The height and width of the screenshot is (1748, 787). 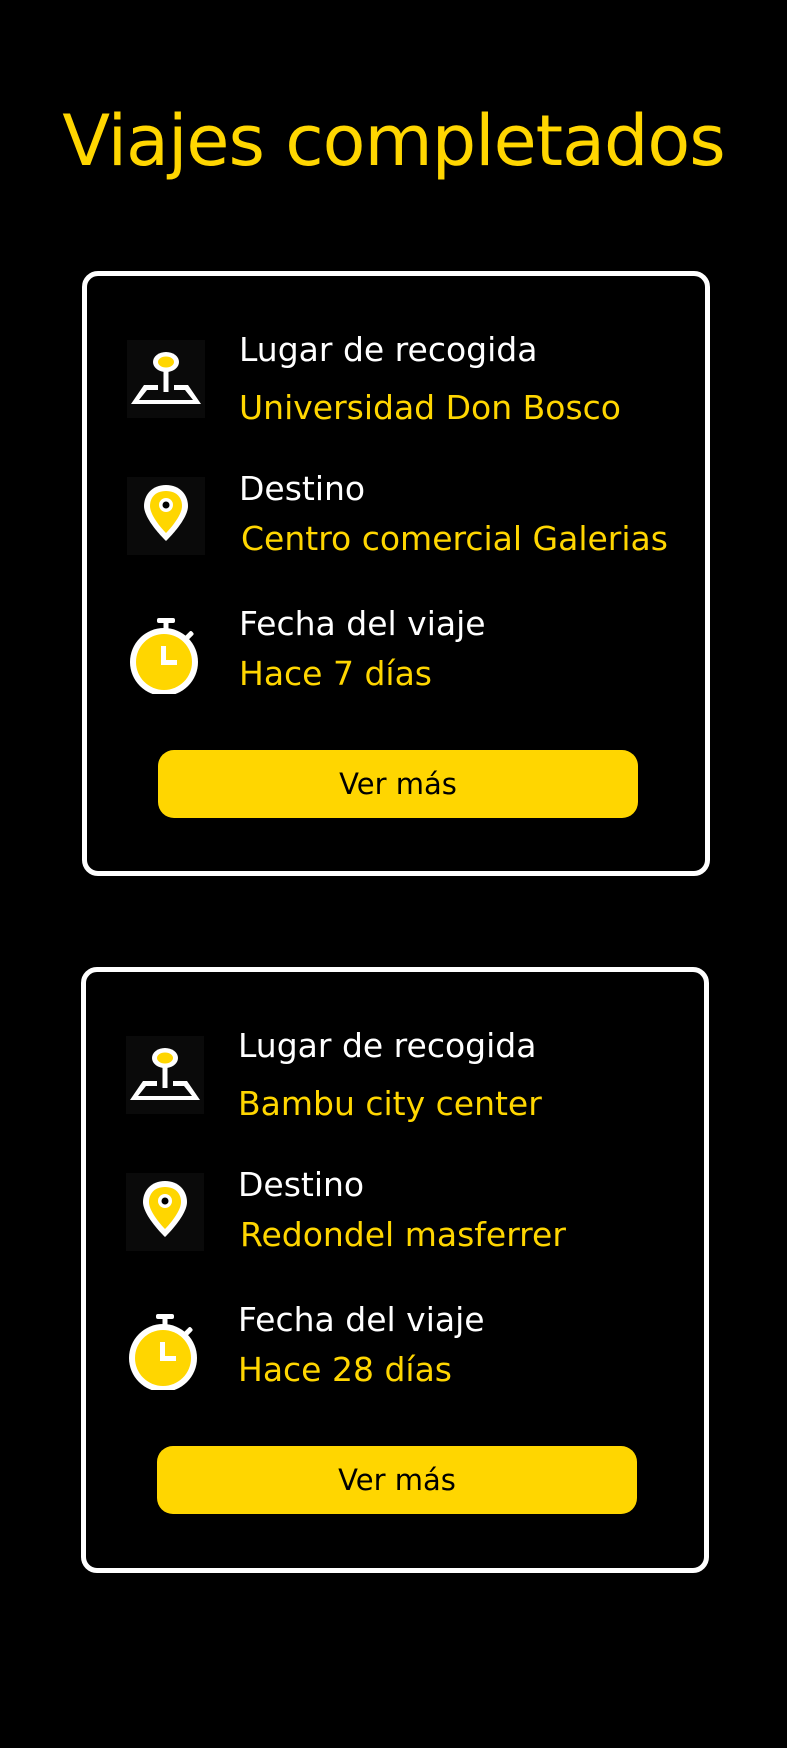 What do you see at coordinates (390, 1103) in the screenshot?
I see `pickup-value: Bambu city center` at bounding box center [390, 1103].